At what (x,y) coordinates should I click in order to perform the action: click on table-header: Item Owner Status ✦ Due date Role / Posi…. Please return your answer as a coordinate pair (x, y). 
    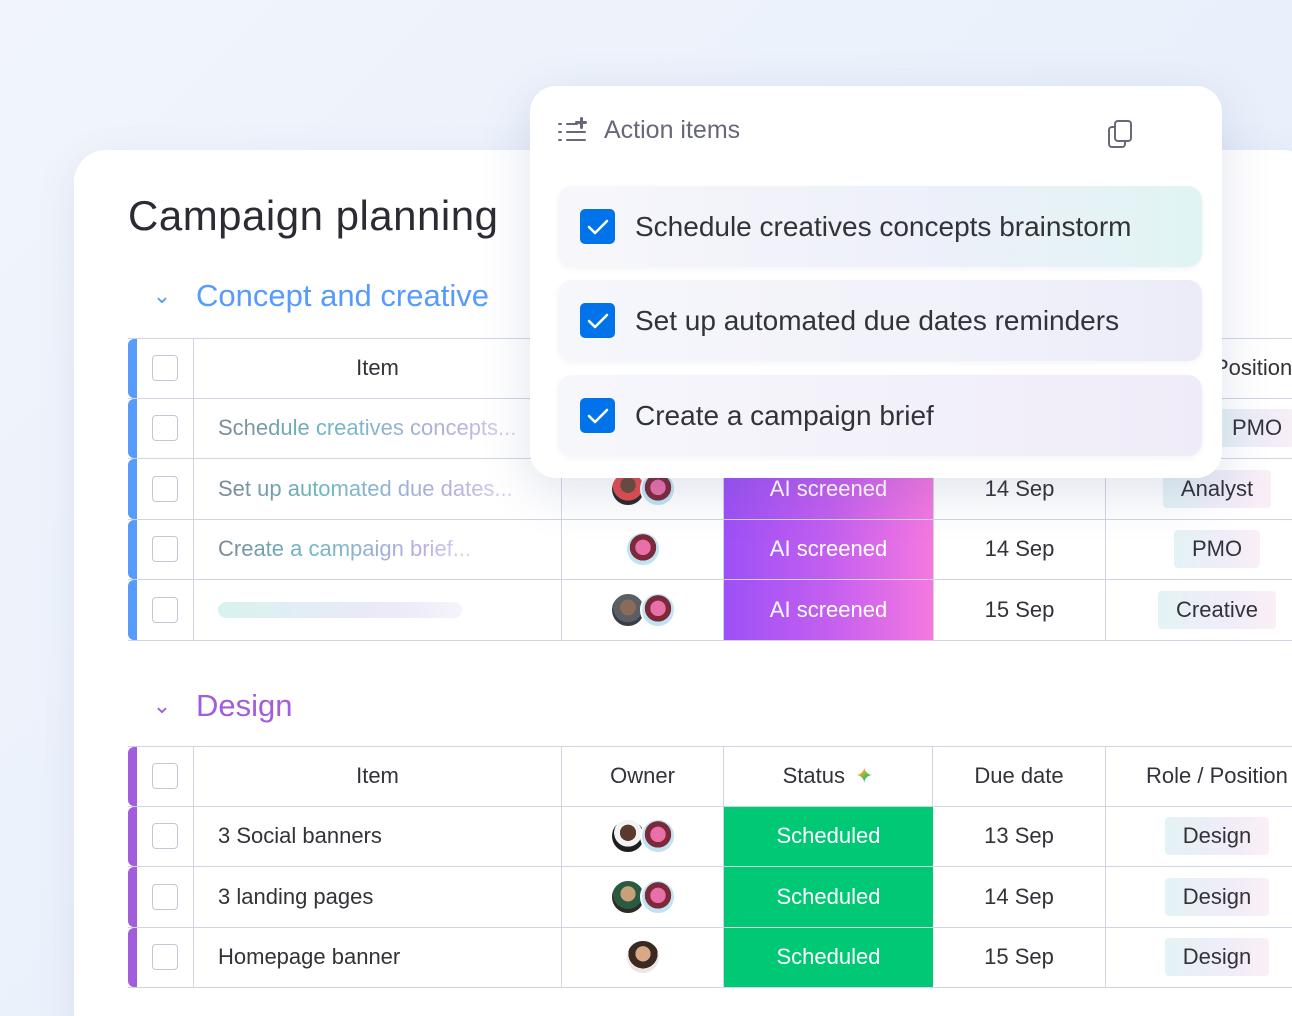
    Looking at the image, I should click on (710, 776).